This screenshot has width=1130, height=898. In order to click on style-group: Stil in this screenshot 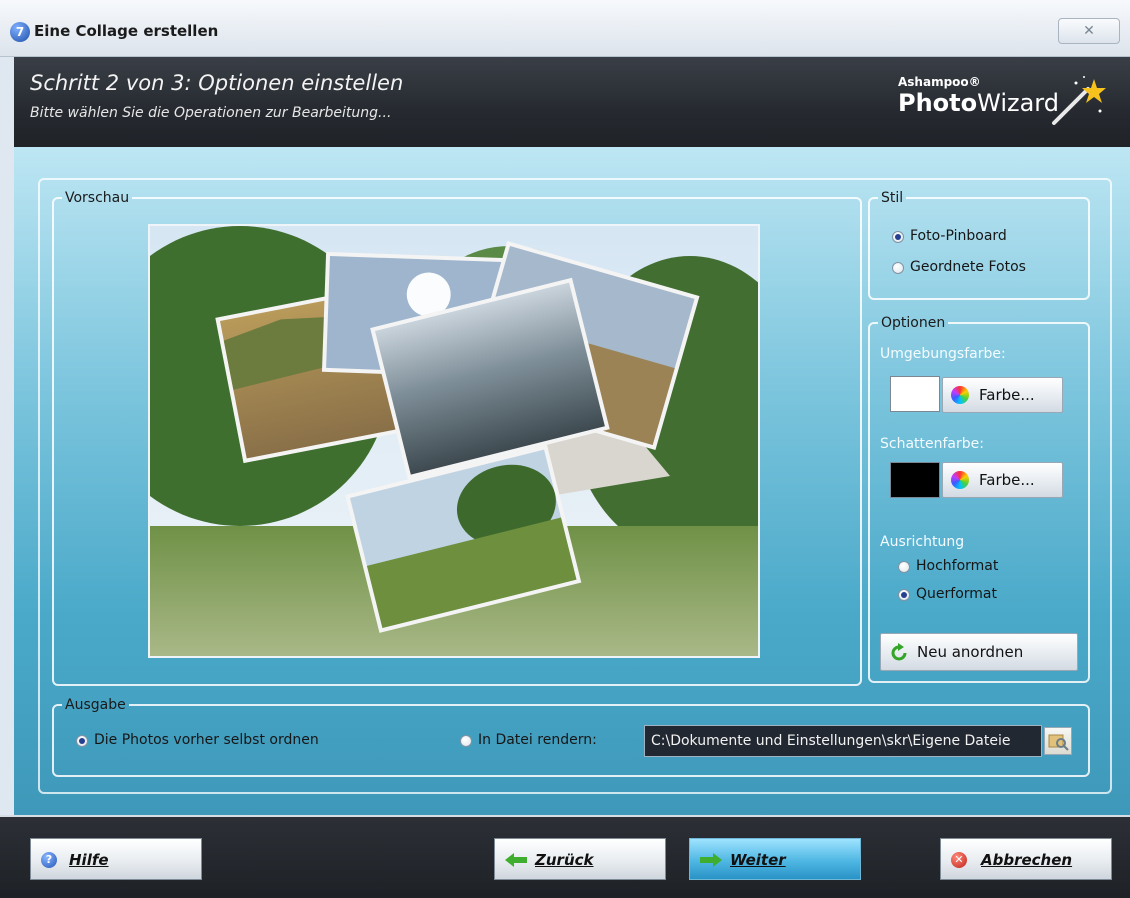, I will do `click(979, 245)`.